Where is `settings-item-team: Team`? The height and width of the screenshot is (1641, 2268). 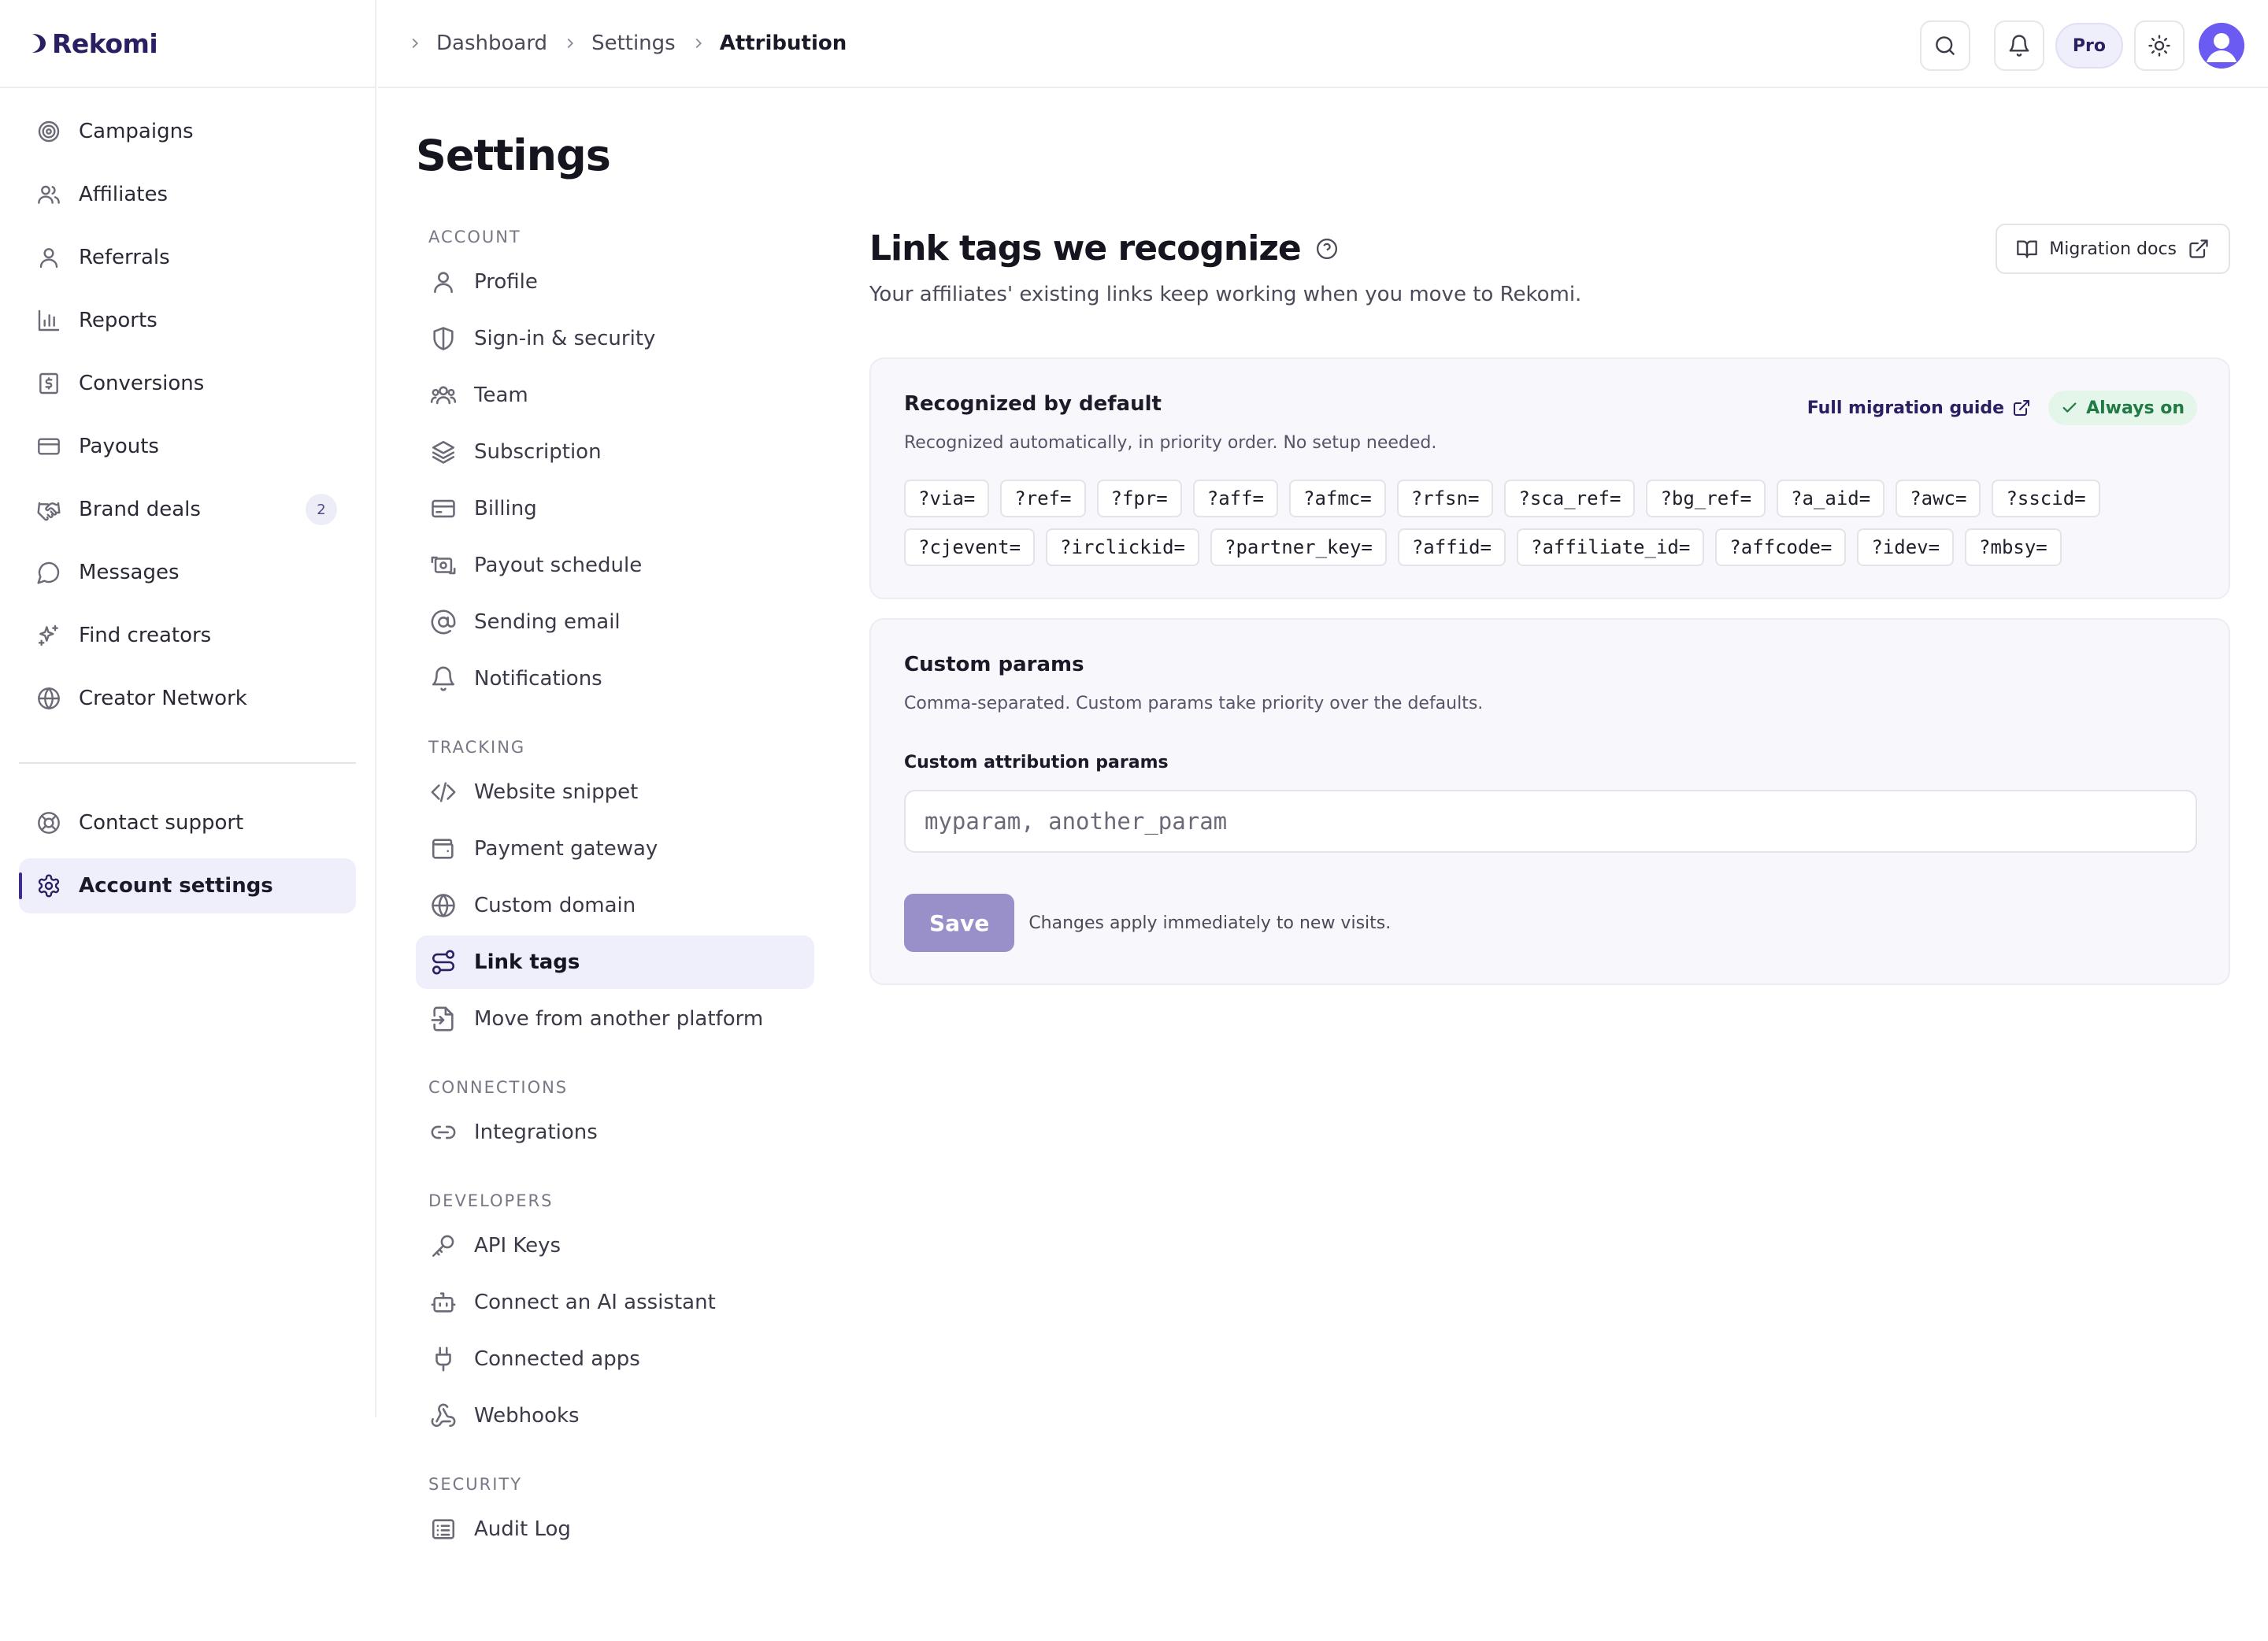 settings-item-team: Team is located at coordinates (615, 395).